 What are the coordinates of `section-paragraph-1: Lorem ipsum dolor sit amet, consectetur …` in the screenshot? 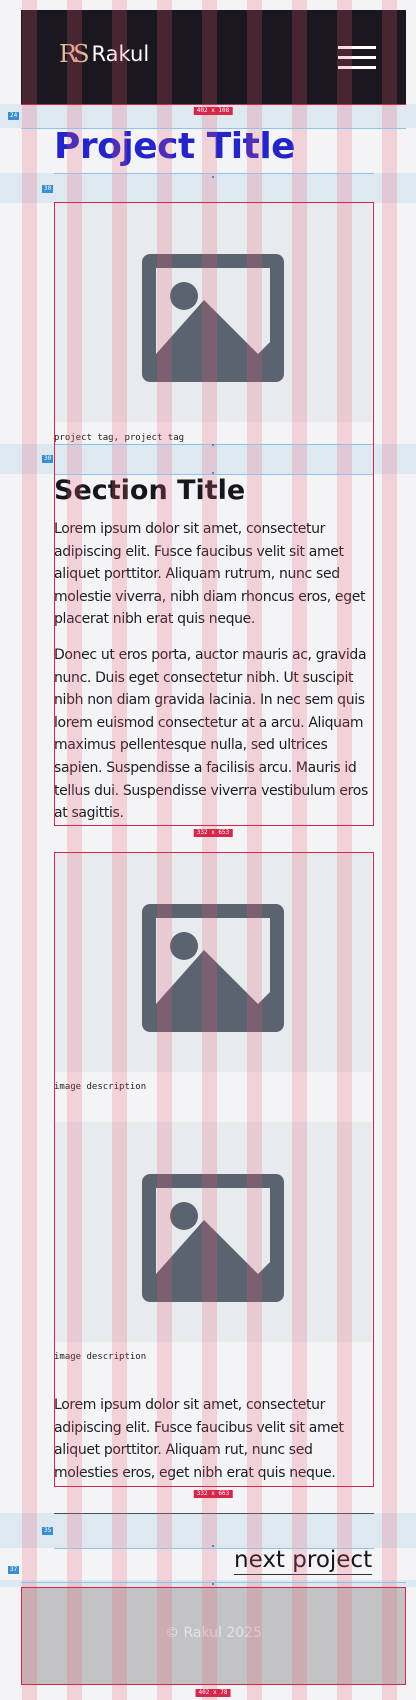 It's located at (210, 574).